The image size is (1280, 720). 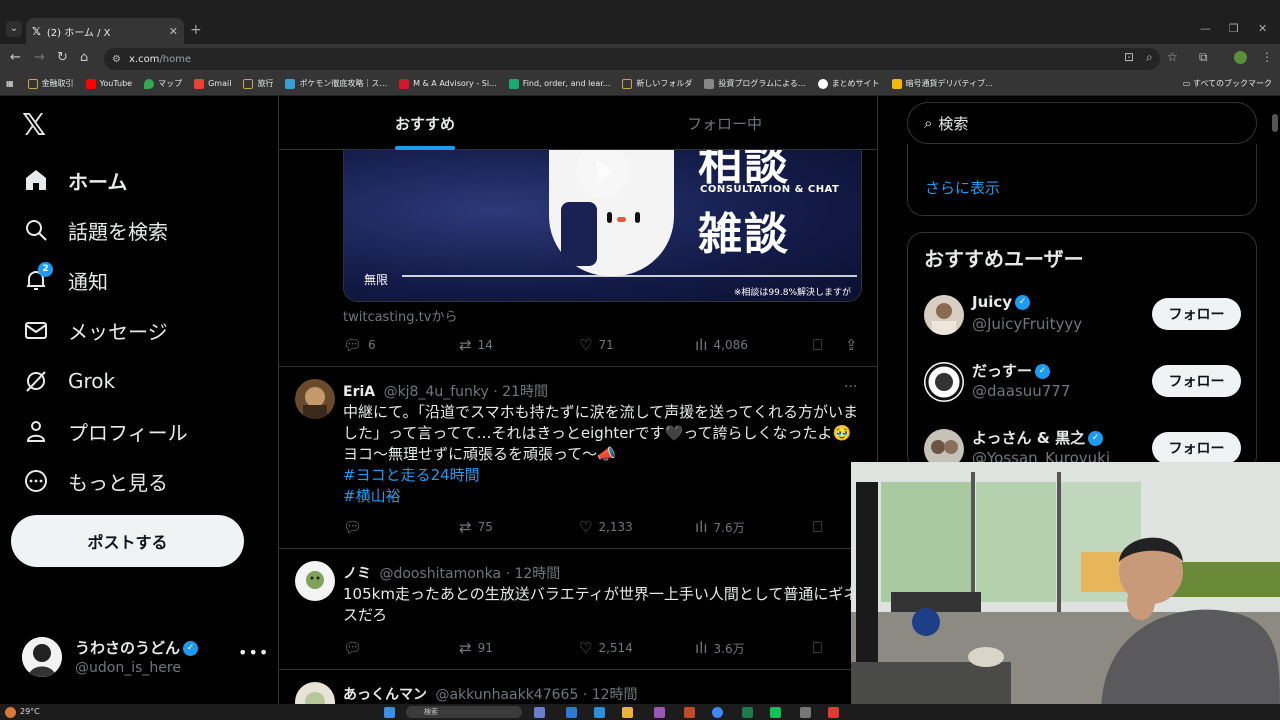 I want to click on tweet-author: EriA, so click(x=359, y=392).